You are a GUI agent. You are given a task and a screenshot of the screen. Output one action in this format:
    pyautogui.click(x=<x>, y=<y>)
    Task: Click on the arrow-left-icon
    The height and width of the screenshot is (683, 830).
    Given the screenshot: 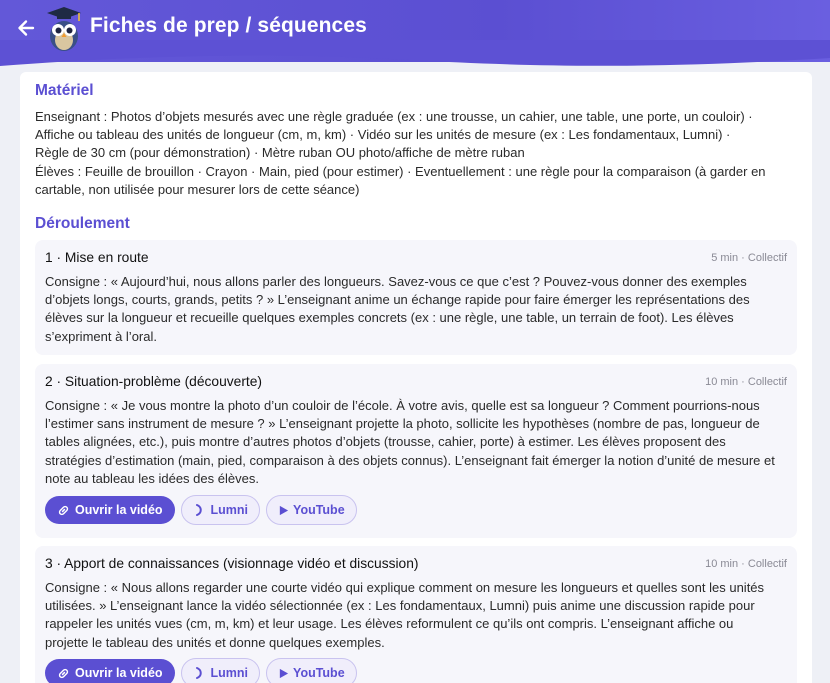 What is the action you would take?
    pyautogui.click(x=26, y=28)
    